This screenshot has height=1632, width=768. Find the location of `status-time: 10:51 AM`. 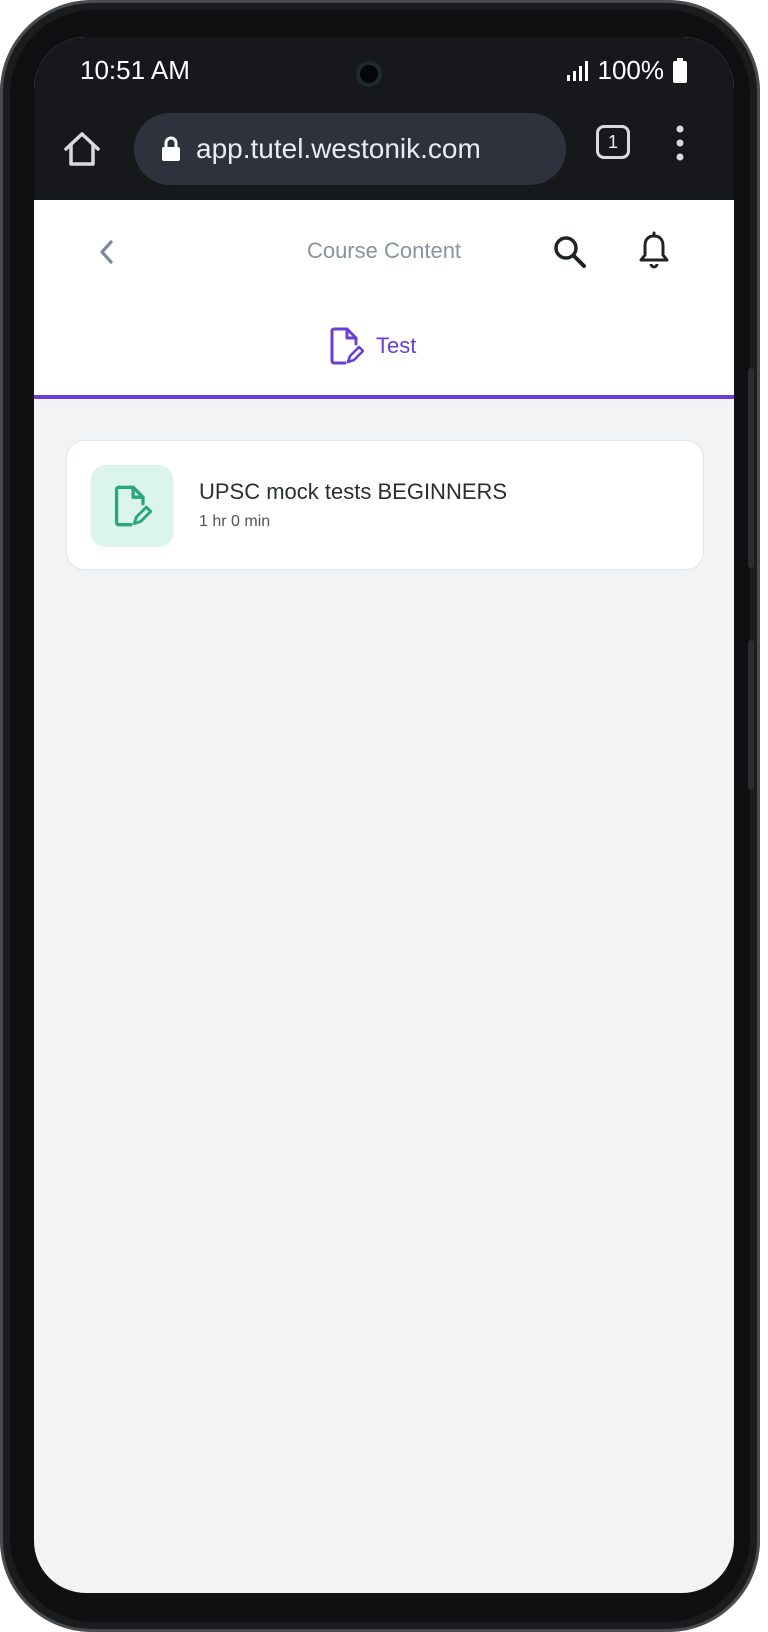

status-time: 10:51 AM is located at coordinates (135, 70).